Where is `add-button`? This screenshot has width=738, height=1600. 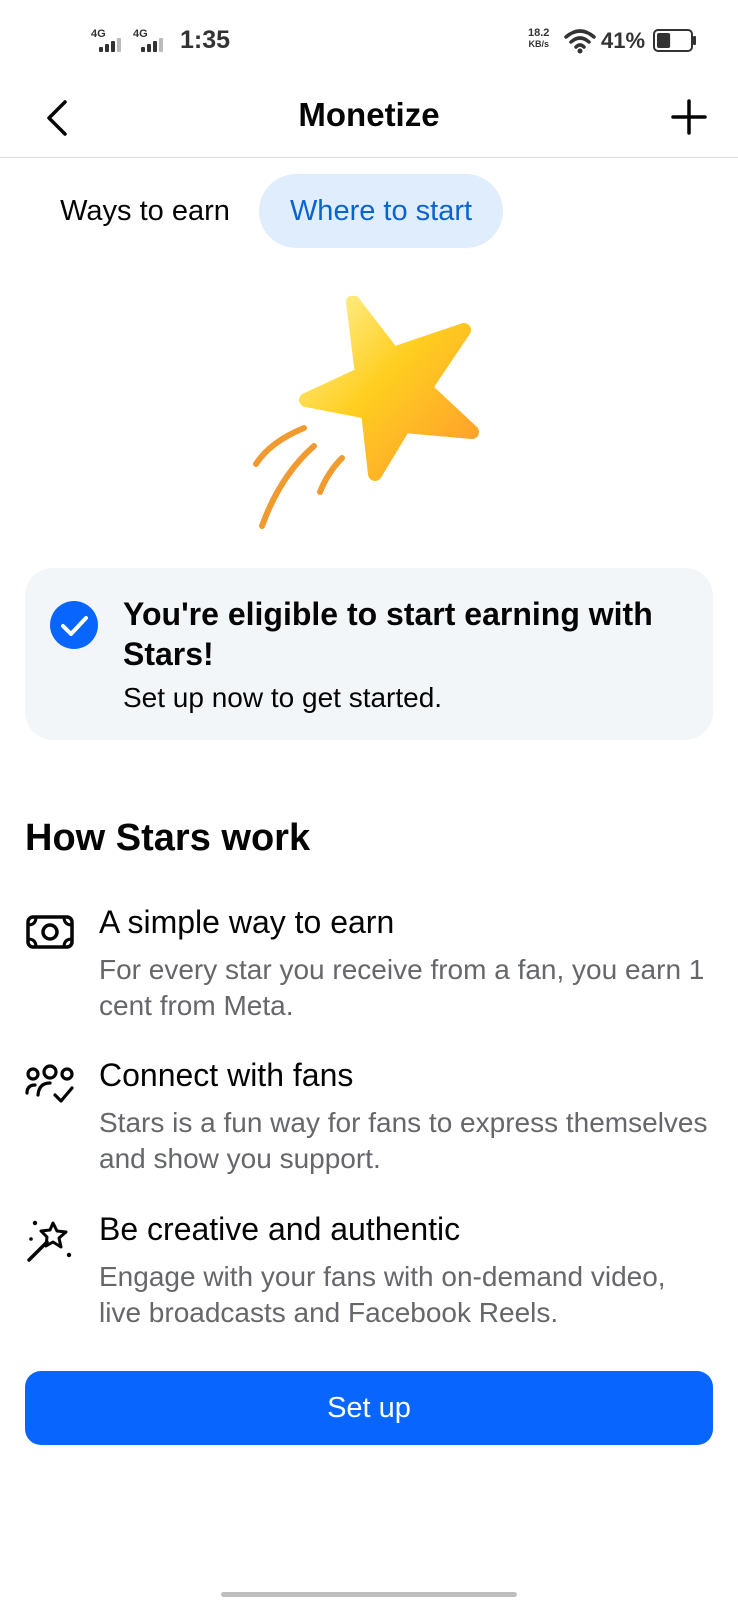
add-button is located at coordinates (689, 117).